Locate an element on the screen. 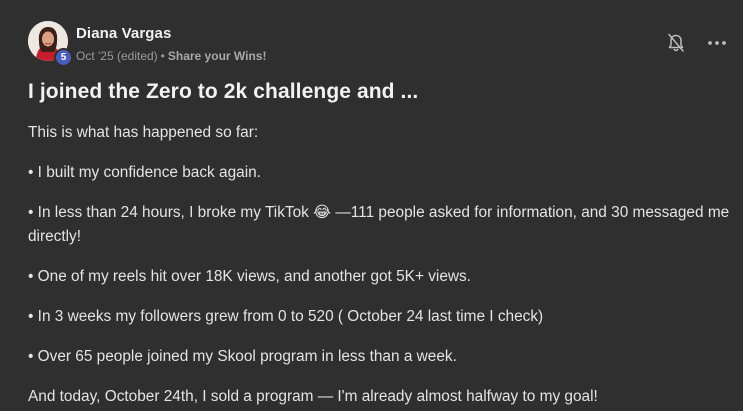 This screenshot has width=743, height=411. more-options-icon is located at coordinates (717, 43).